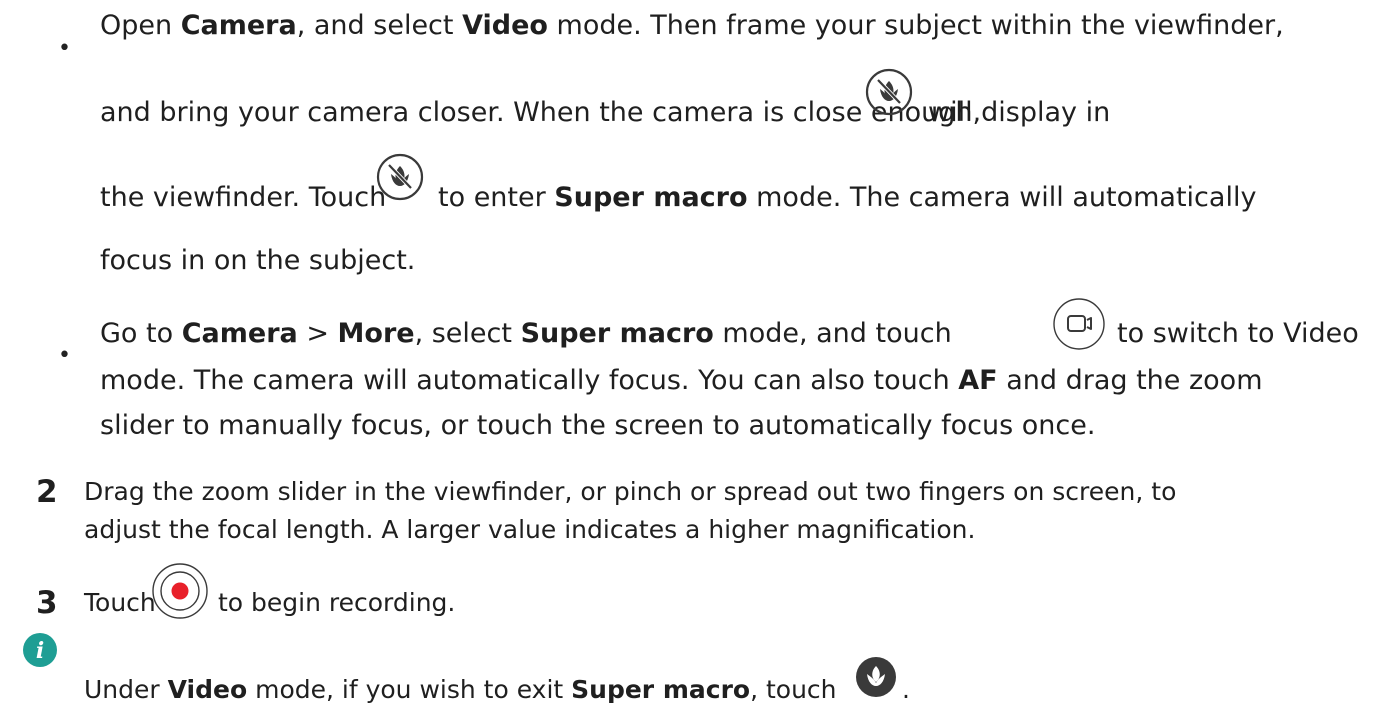  What do you see at coordinates (47, 492) in the screenshot?
I see `step-number: 2` at bounding box center [47, 492].